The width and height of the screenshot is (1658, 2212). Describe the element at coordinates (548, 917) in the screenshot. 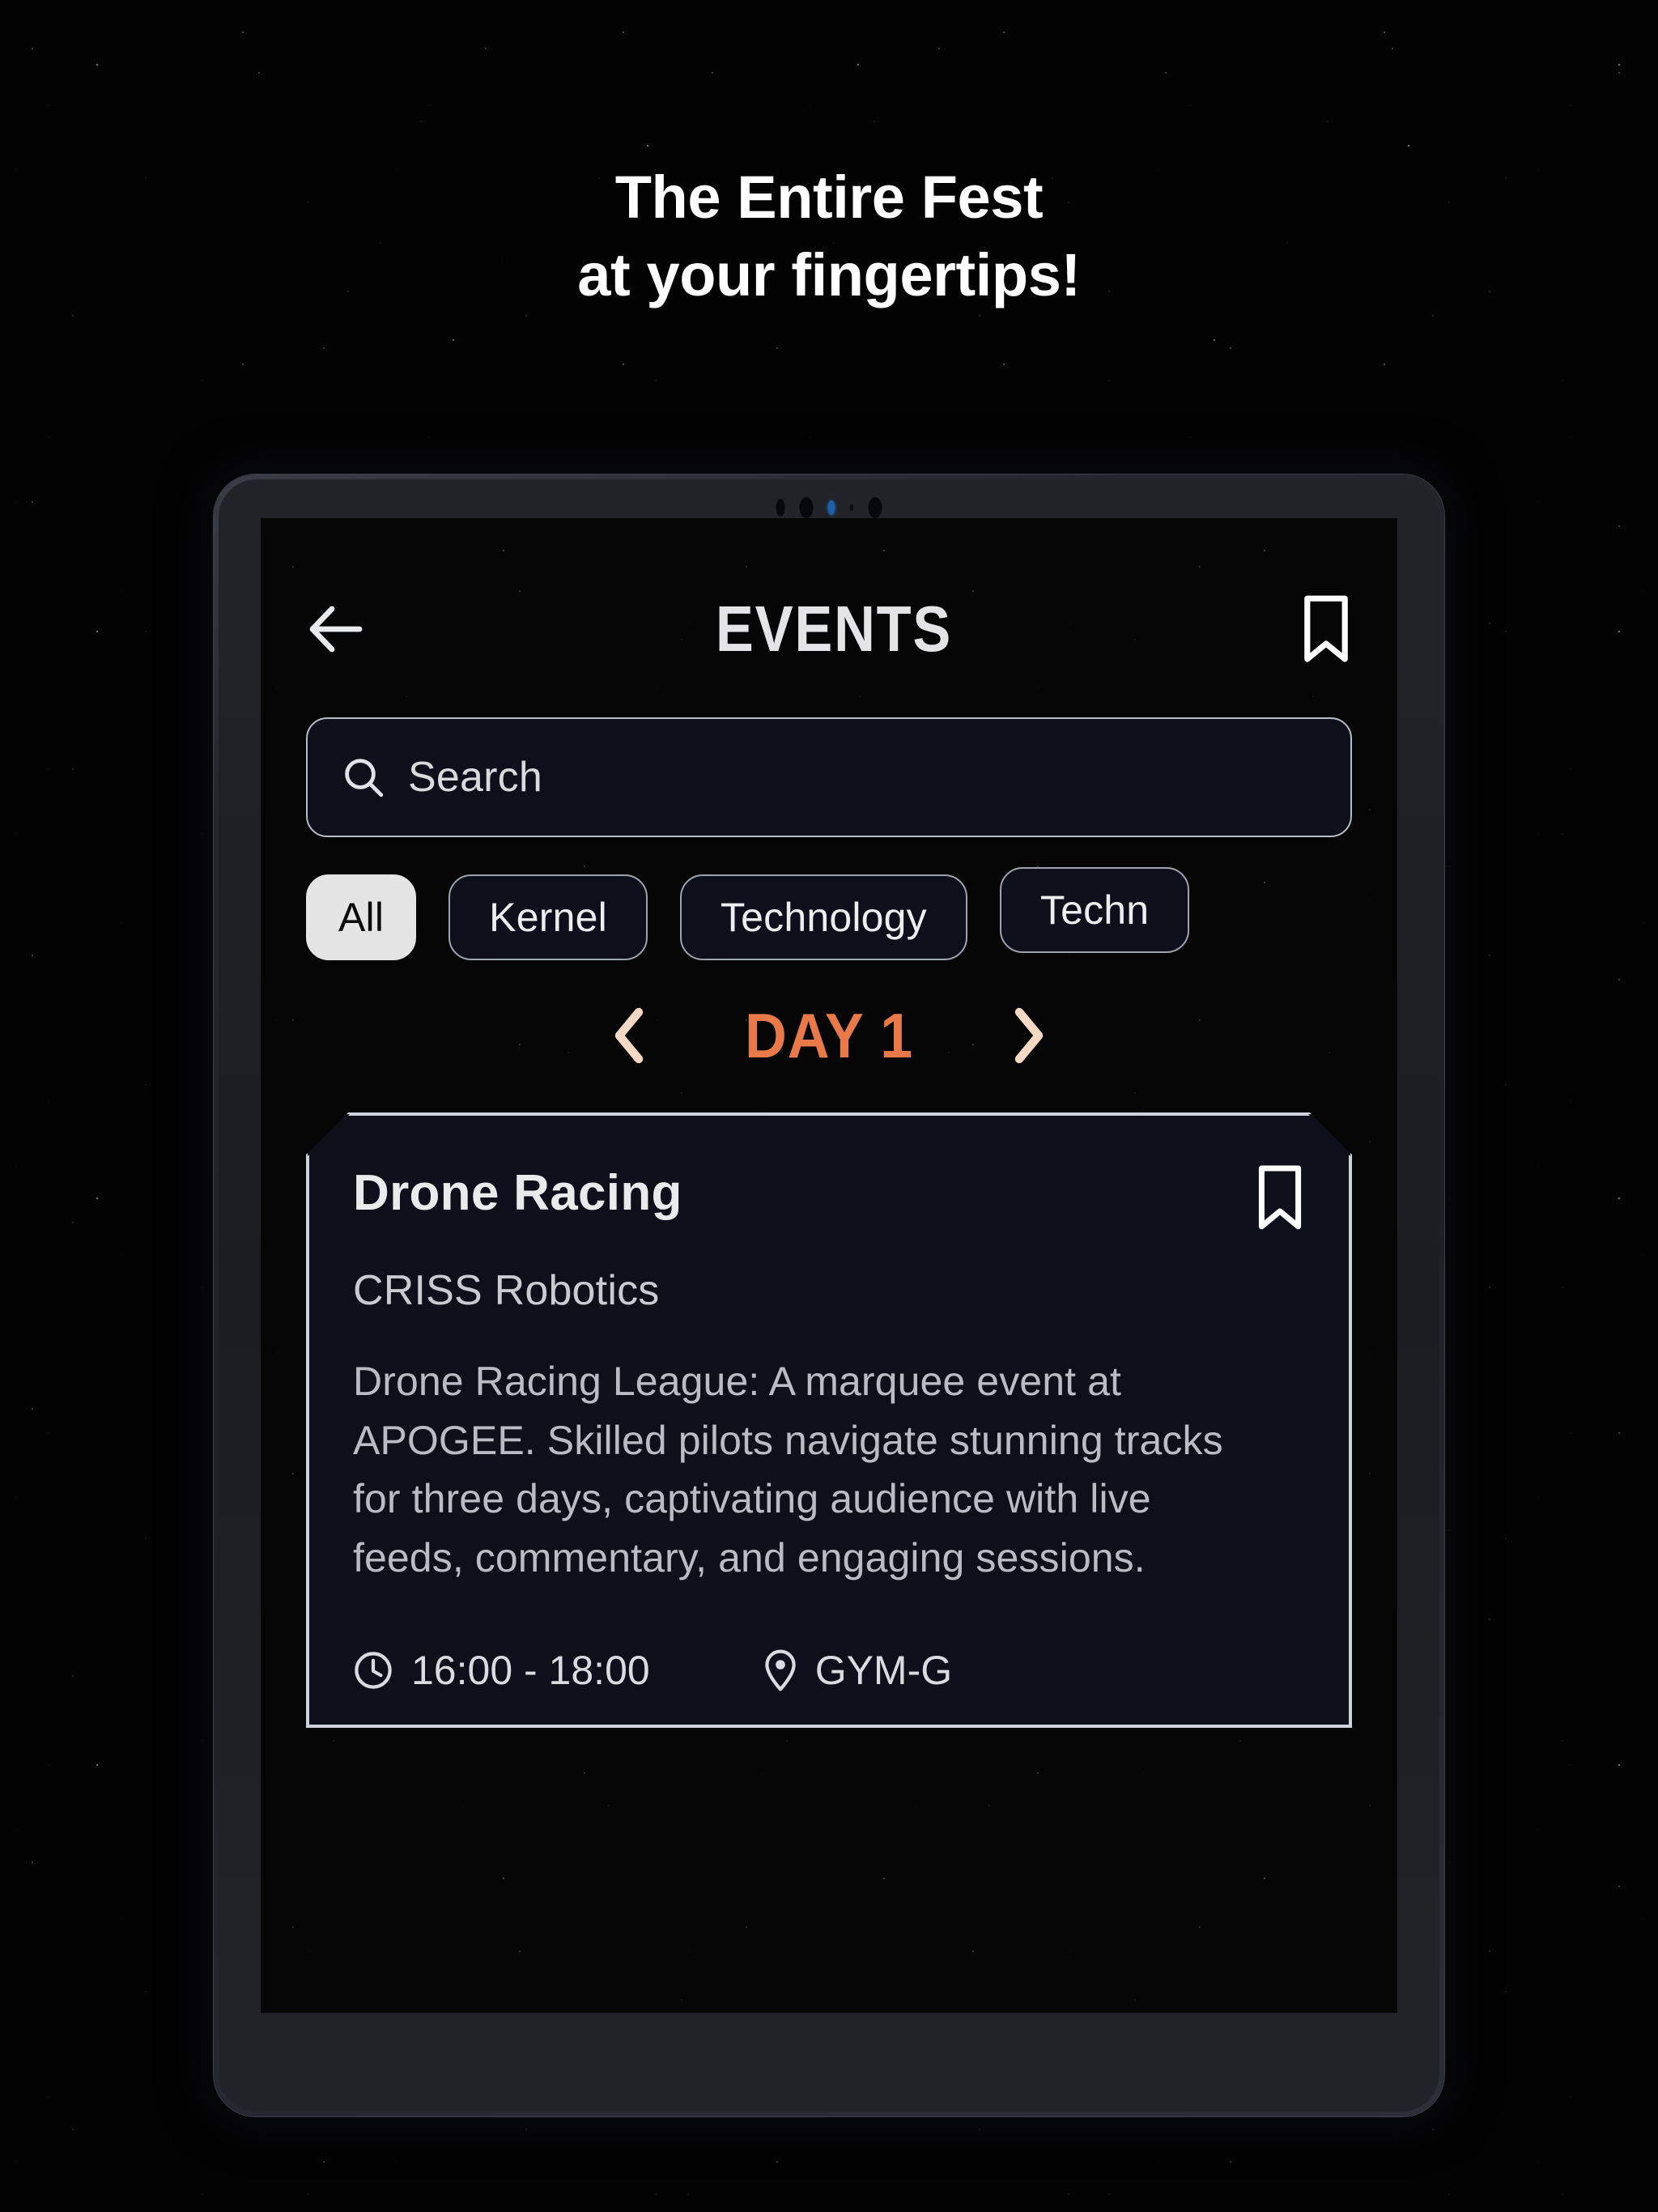

I see `filter-chip-kernel: Kernel` at that location.